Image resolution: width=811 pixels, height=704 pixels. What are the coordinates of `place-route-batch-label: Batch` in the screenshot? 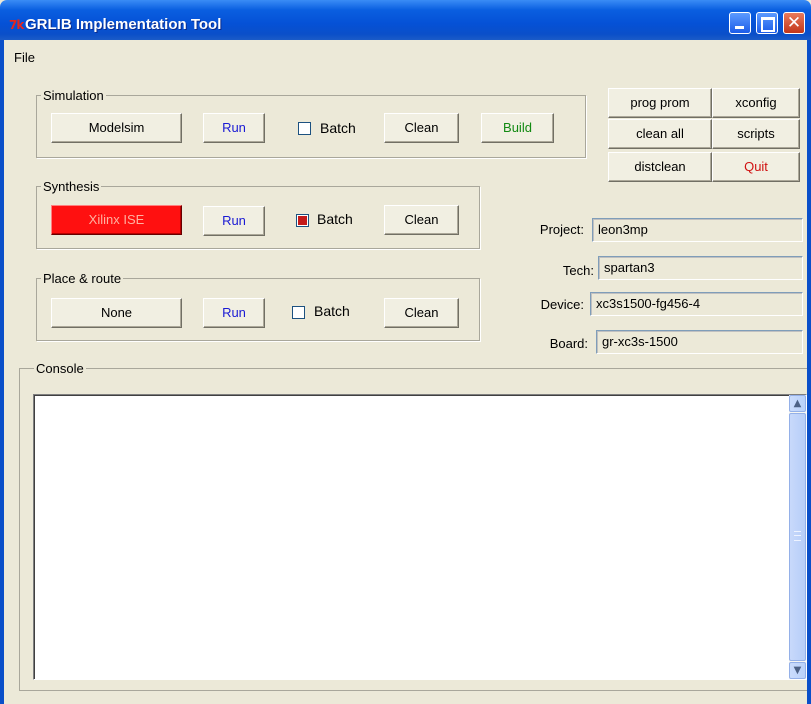 It's located at (332, 311).